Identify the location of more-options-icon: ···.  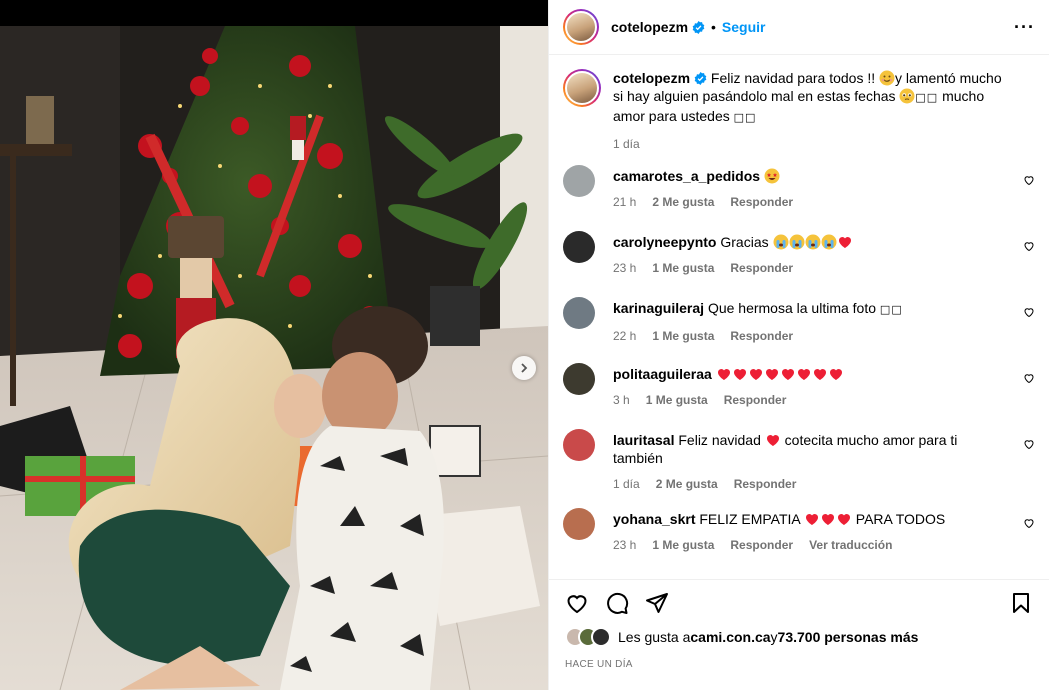
(1024, 27).